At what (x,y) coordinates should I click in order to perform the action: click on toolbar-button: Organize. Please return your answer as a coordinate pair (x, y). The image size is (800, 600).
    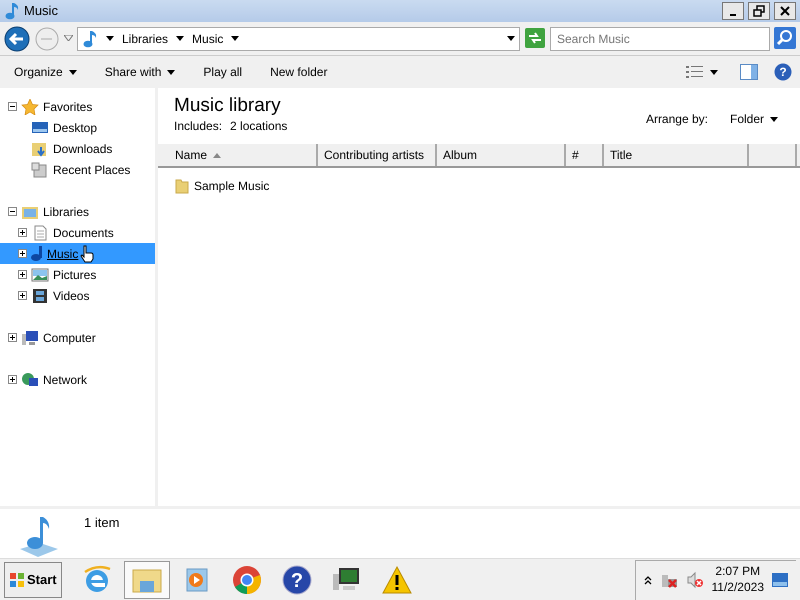
    Looking at the image, I should click on (45, 72).